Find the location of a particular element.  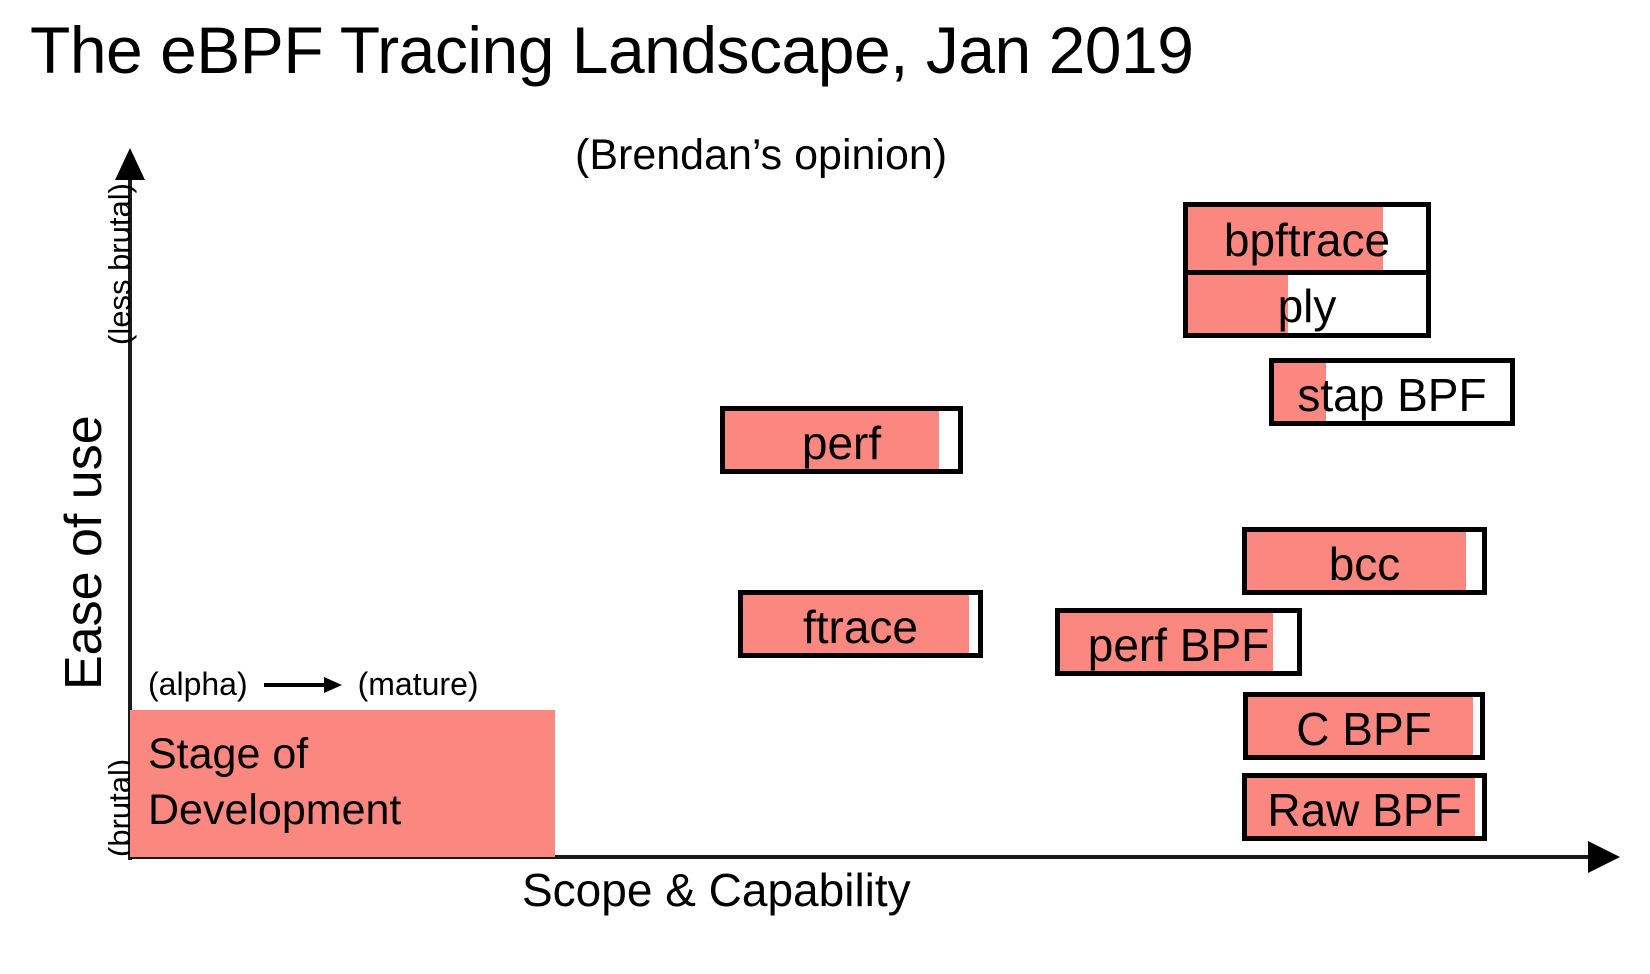

tool-box-c-bpf: C BPF is located at coordinates (1364, 726).